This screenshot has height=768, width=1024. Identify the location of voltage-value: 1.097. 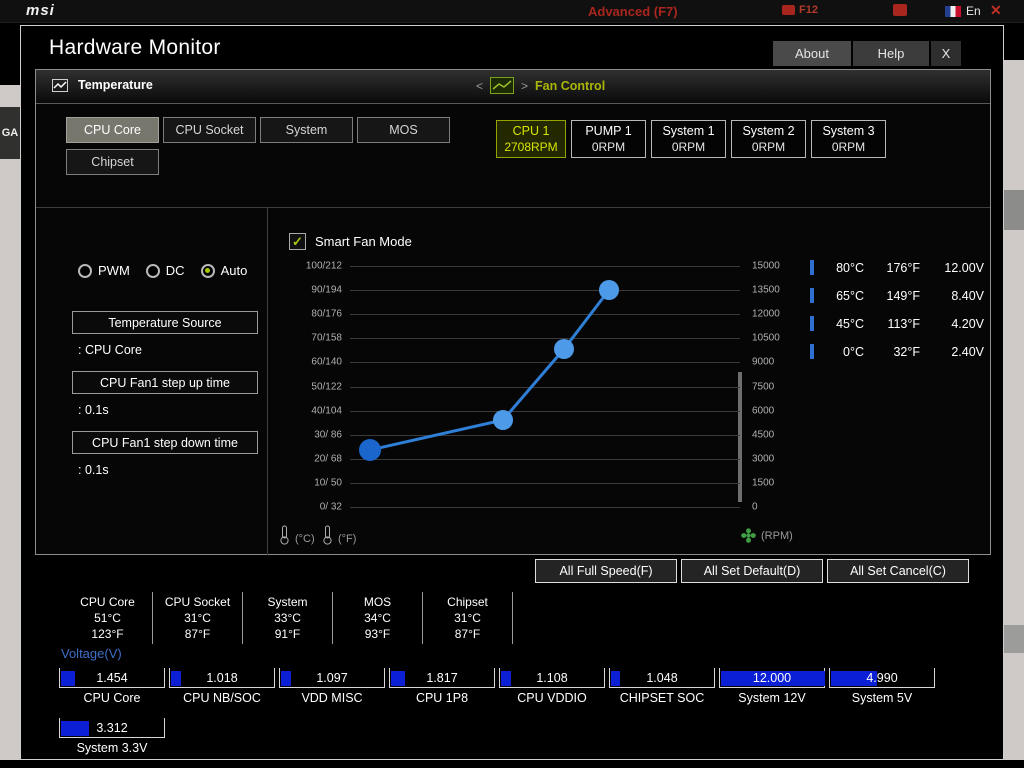
(332, 677).